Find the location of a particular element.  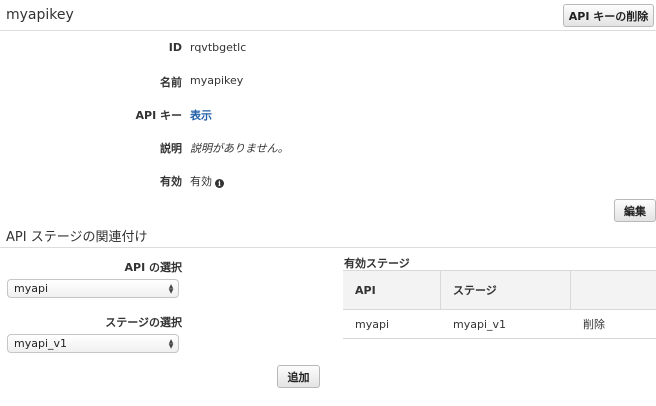

table-header: API ステージ is located at coordinates (499, 290).